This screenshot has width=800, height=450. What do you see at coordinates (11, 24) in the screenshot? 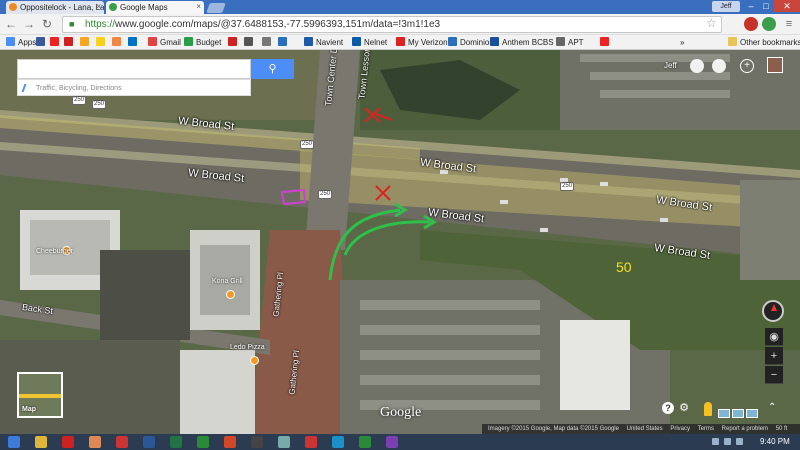
I see `back-arrow-icon: ←` at bounding box center [11, 24].